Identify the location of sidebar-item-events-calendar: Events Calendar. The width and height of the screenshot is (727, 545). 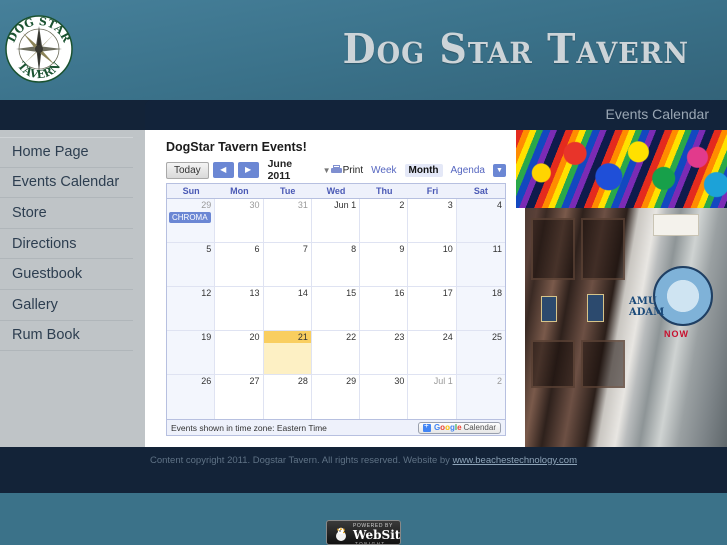
(66, 183).